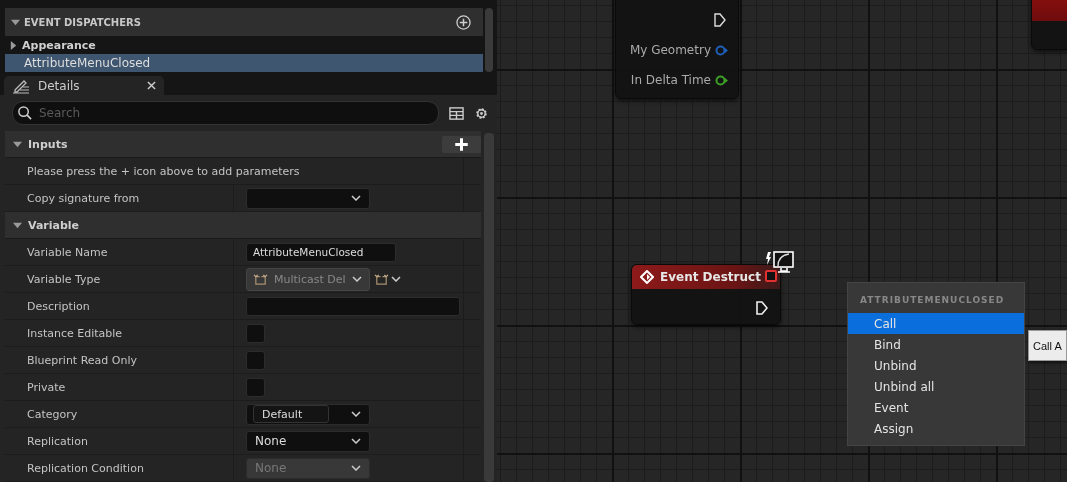 This screenshot has width=1067, height=482. Describe the element at coordinates (771, 276) in the screenshot. I see `delegate-pin` at that location.